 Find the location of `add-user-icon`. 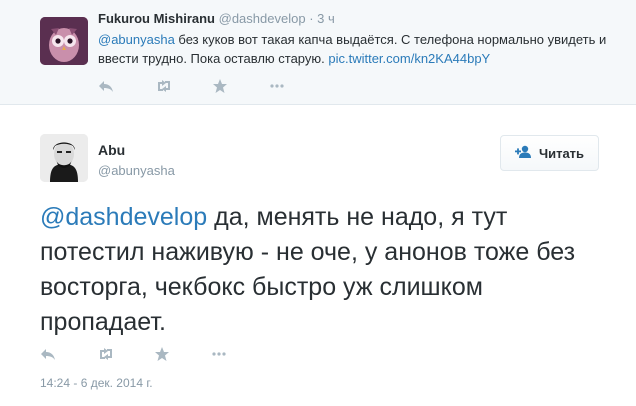

add-user-icon is located at coordinates (523, 153).